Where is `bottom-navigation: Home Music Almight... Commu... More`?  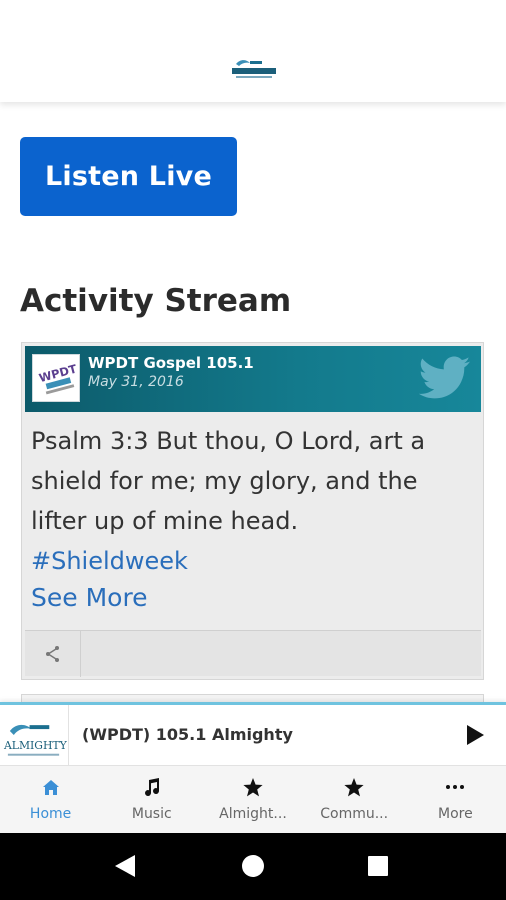 bottom-navigation: Home Music Almight... Commu... More is located at coordinates (253, 799).